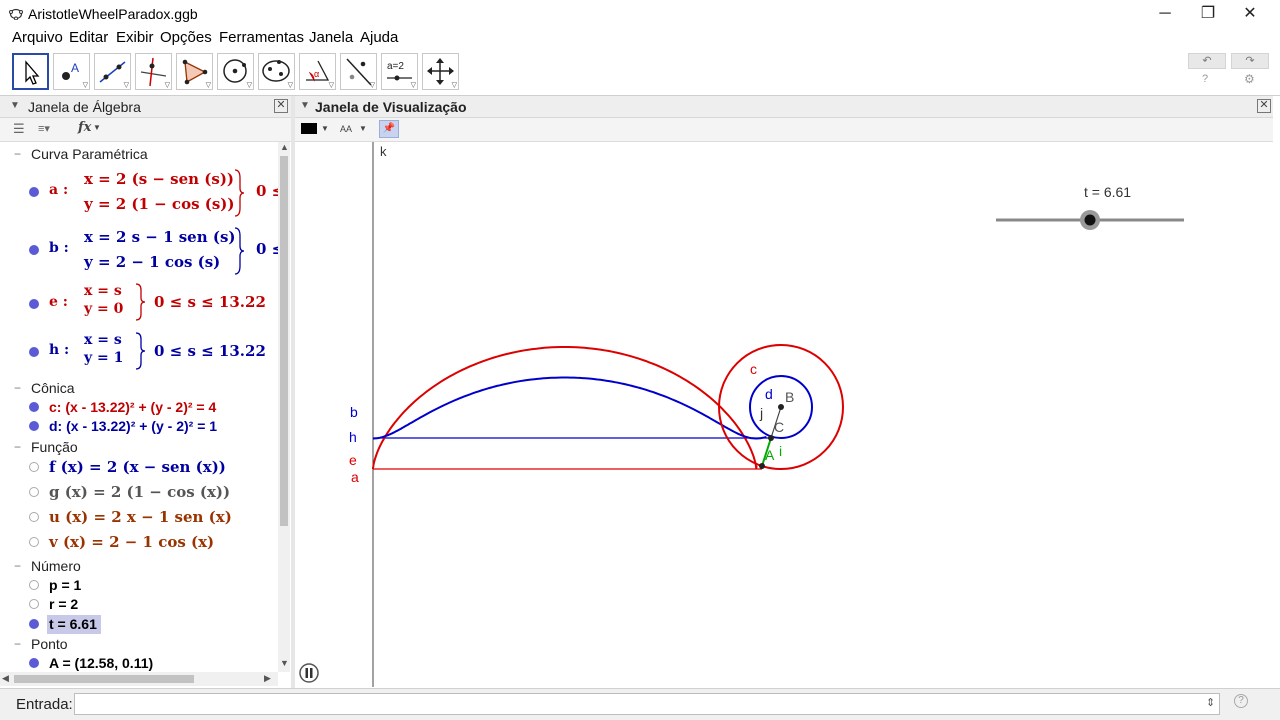 Image resolution: width=1280 pixels, height=720 pixels. Describe the element at coordinates (267, 249) in the screenshot. I see `curve-b-range: 0 ≤` at that location.